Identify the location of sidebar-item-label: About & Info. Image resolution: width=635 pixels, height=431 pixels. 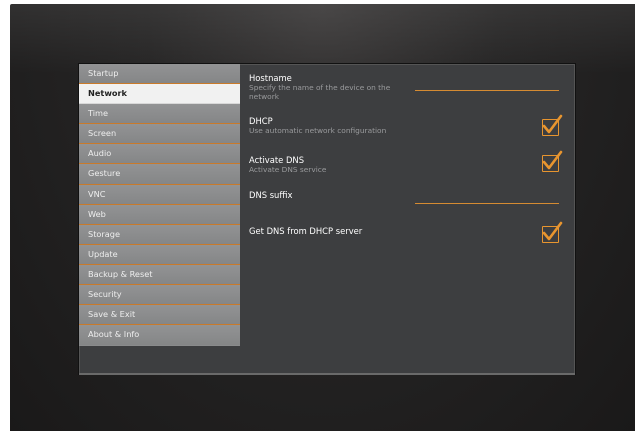
(114, 334).